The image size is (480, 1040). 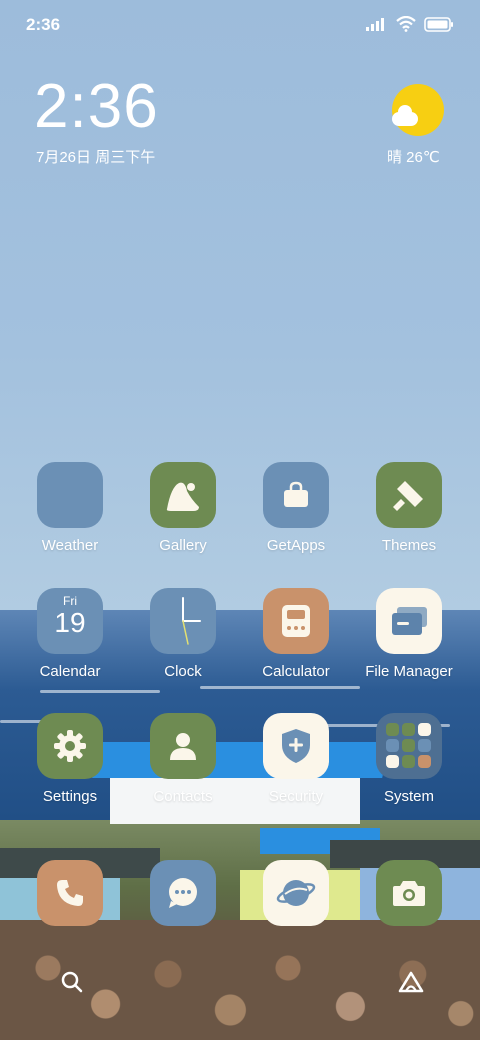 I want to click on camera-body-icon, so click(x=409, y=893).